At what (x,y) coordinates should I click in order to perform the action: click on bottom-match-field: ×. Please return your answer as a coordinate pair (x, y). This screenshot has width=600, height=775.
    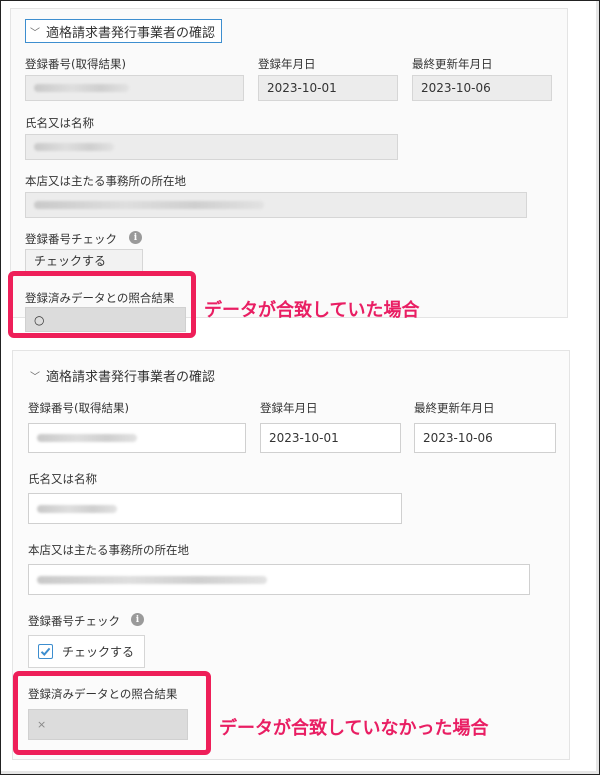
    Looking at the image, I should click on (108, 724).